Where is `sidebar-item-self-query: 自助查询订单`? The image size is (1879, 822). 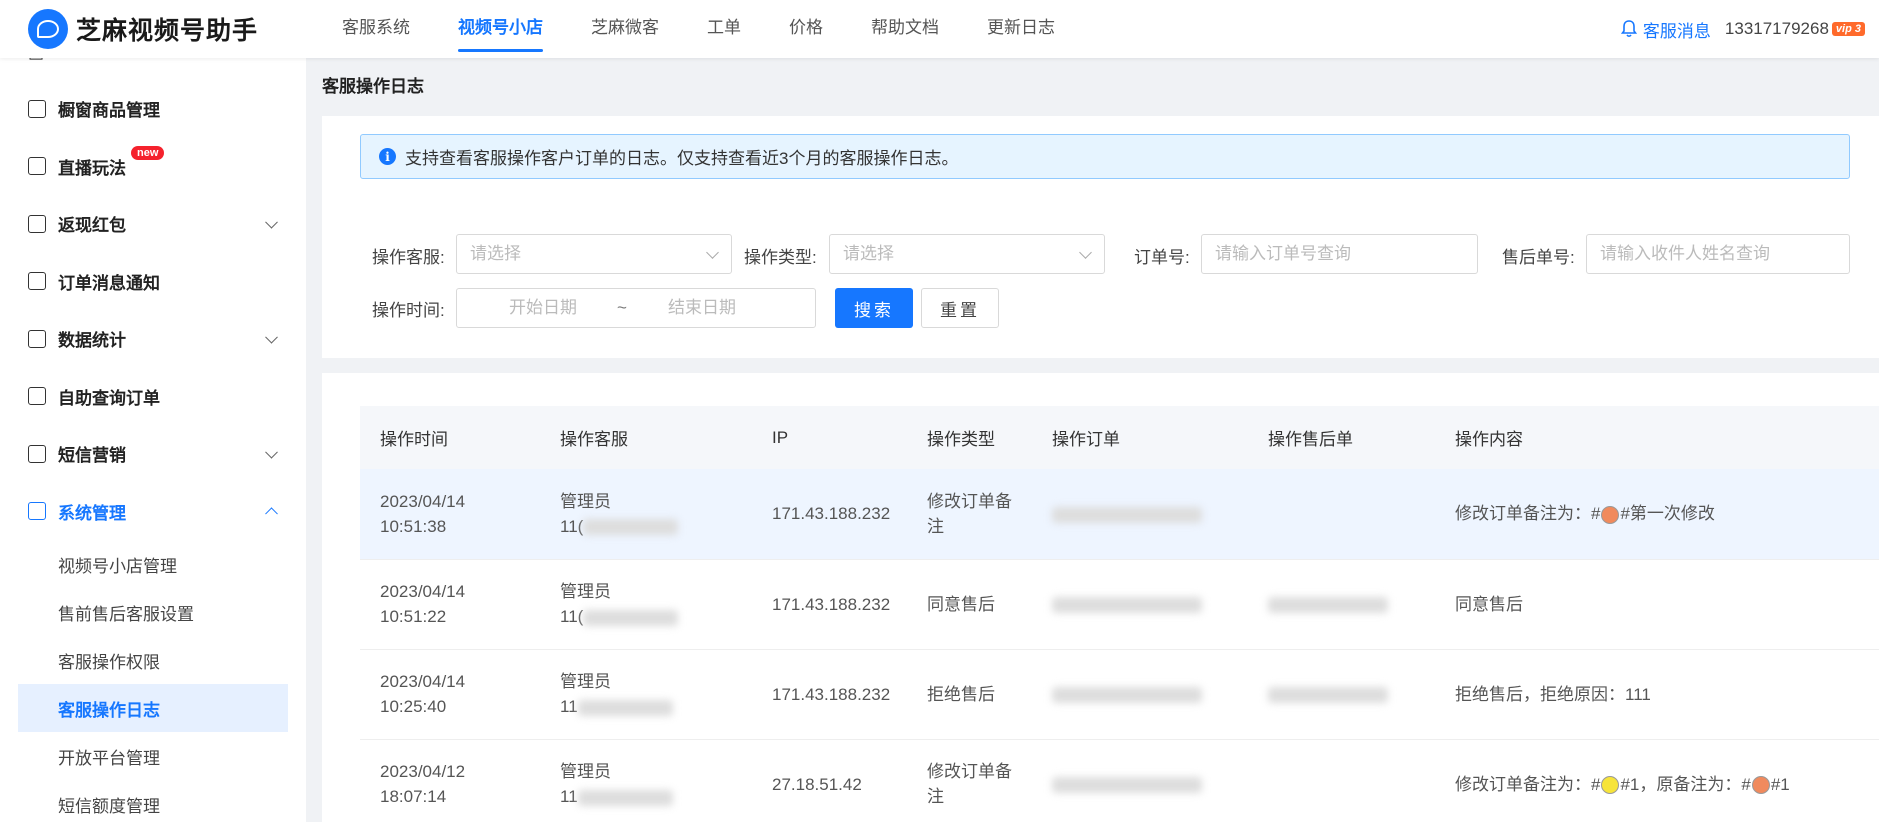
sidebar-item-self-query: 自助查询订单 is located at coordinates (153, 397).